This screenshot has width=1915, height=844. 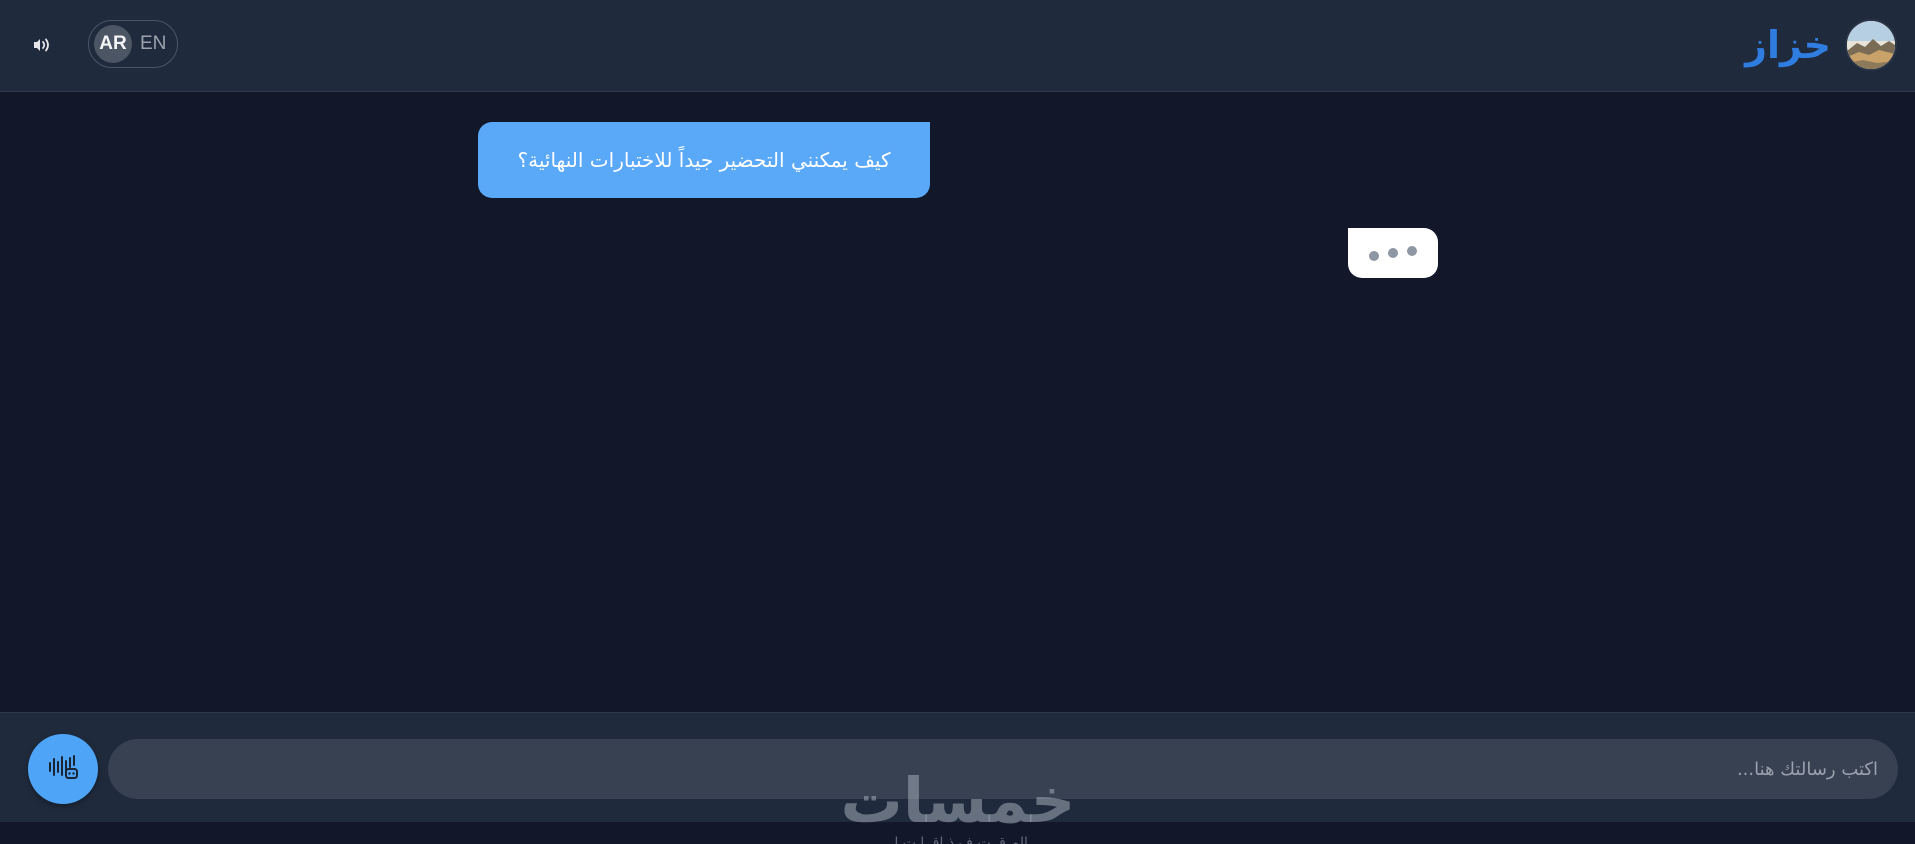 I want to click on voice-input-button, so click(x=63, y=769).